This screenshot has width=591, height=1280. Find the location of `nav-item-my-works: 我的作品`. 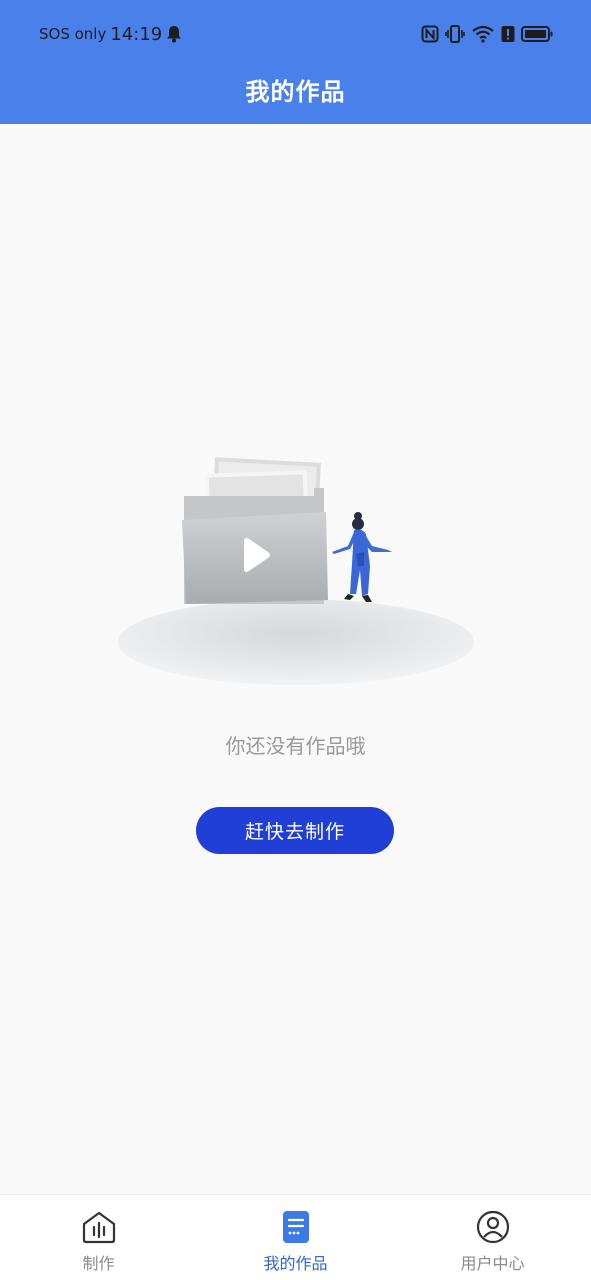

nav-item-my-works: 我的作品 is located at coordinates (295, 1237).